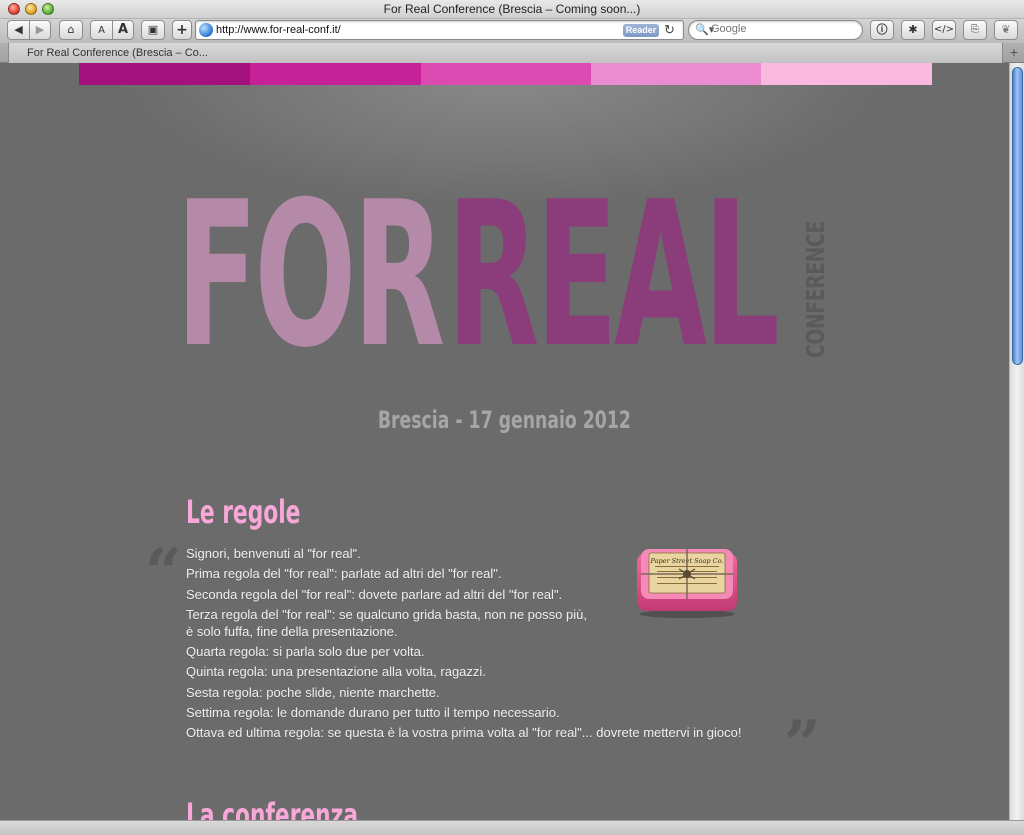  I want to click on back-icon: ◀, so click(18, 29).